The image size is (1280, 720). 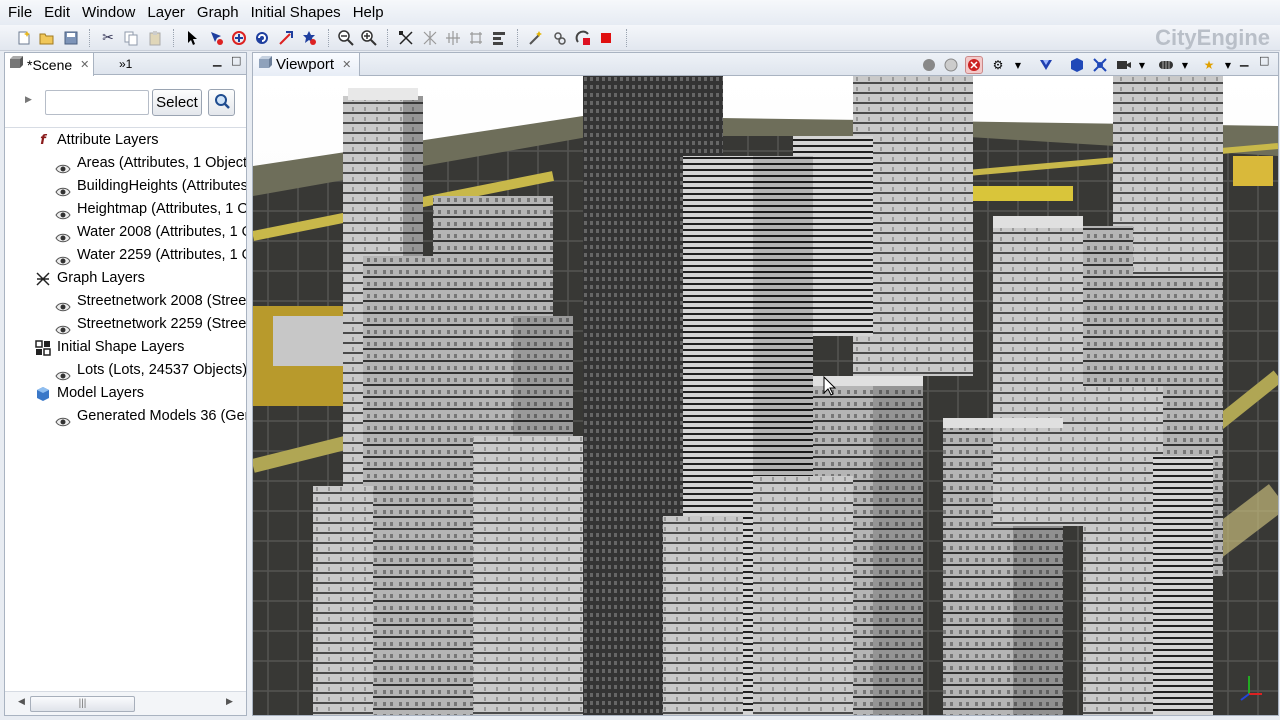 What do you see at coordinates (369, 38) in the screenshot?
I see `zoom-in-icon` at bounding box center [369, 38].